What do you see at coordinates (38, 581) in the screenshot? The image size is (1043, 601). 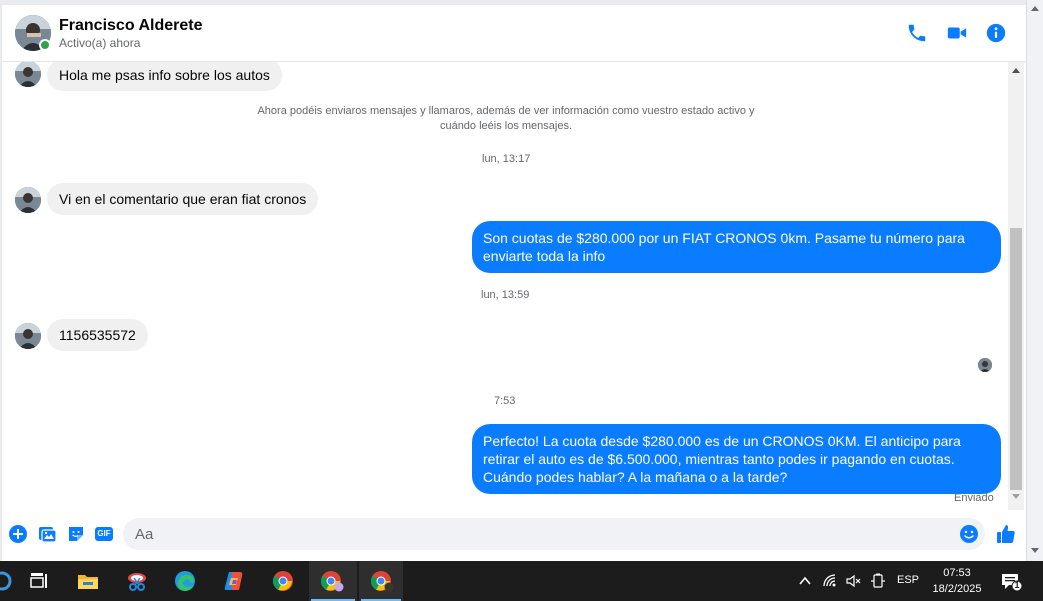 I see `task-view-icon` at bounding box center [38, 581].